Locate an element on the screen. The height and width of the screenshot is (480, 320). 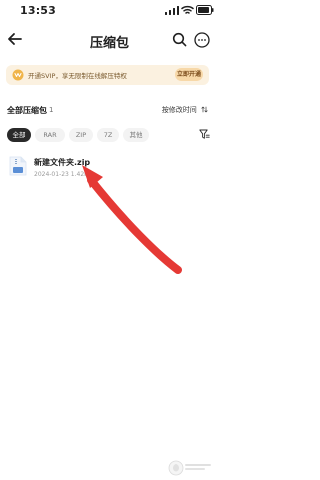
battery-icon is located at coordinates (205, 10).